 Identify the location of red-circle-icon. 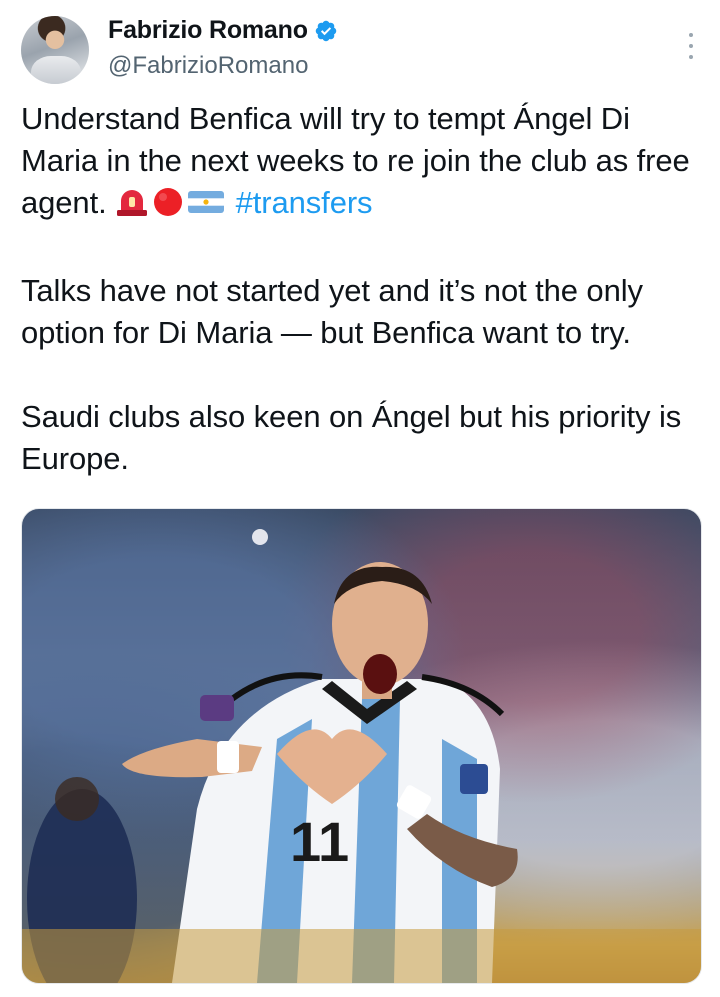
(168, 207).